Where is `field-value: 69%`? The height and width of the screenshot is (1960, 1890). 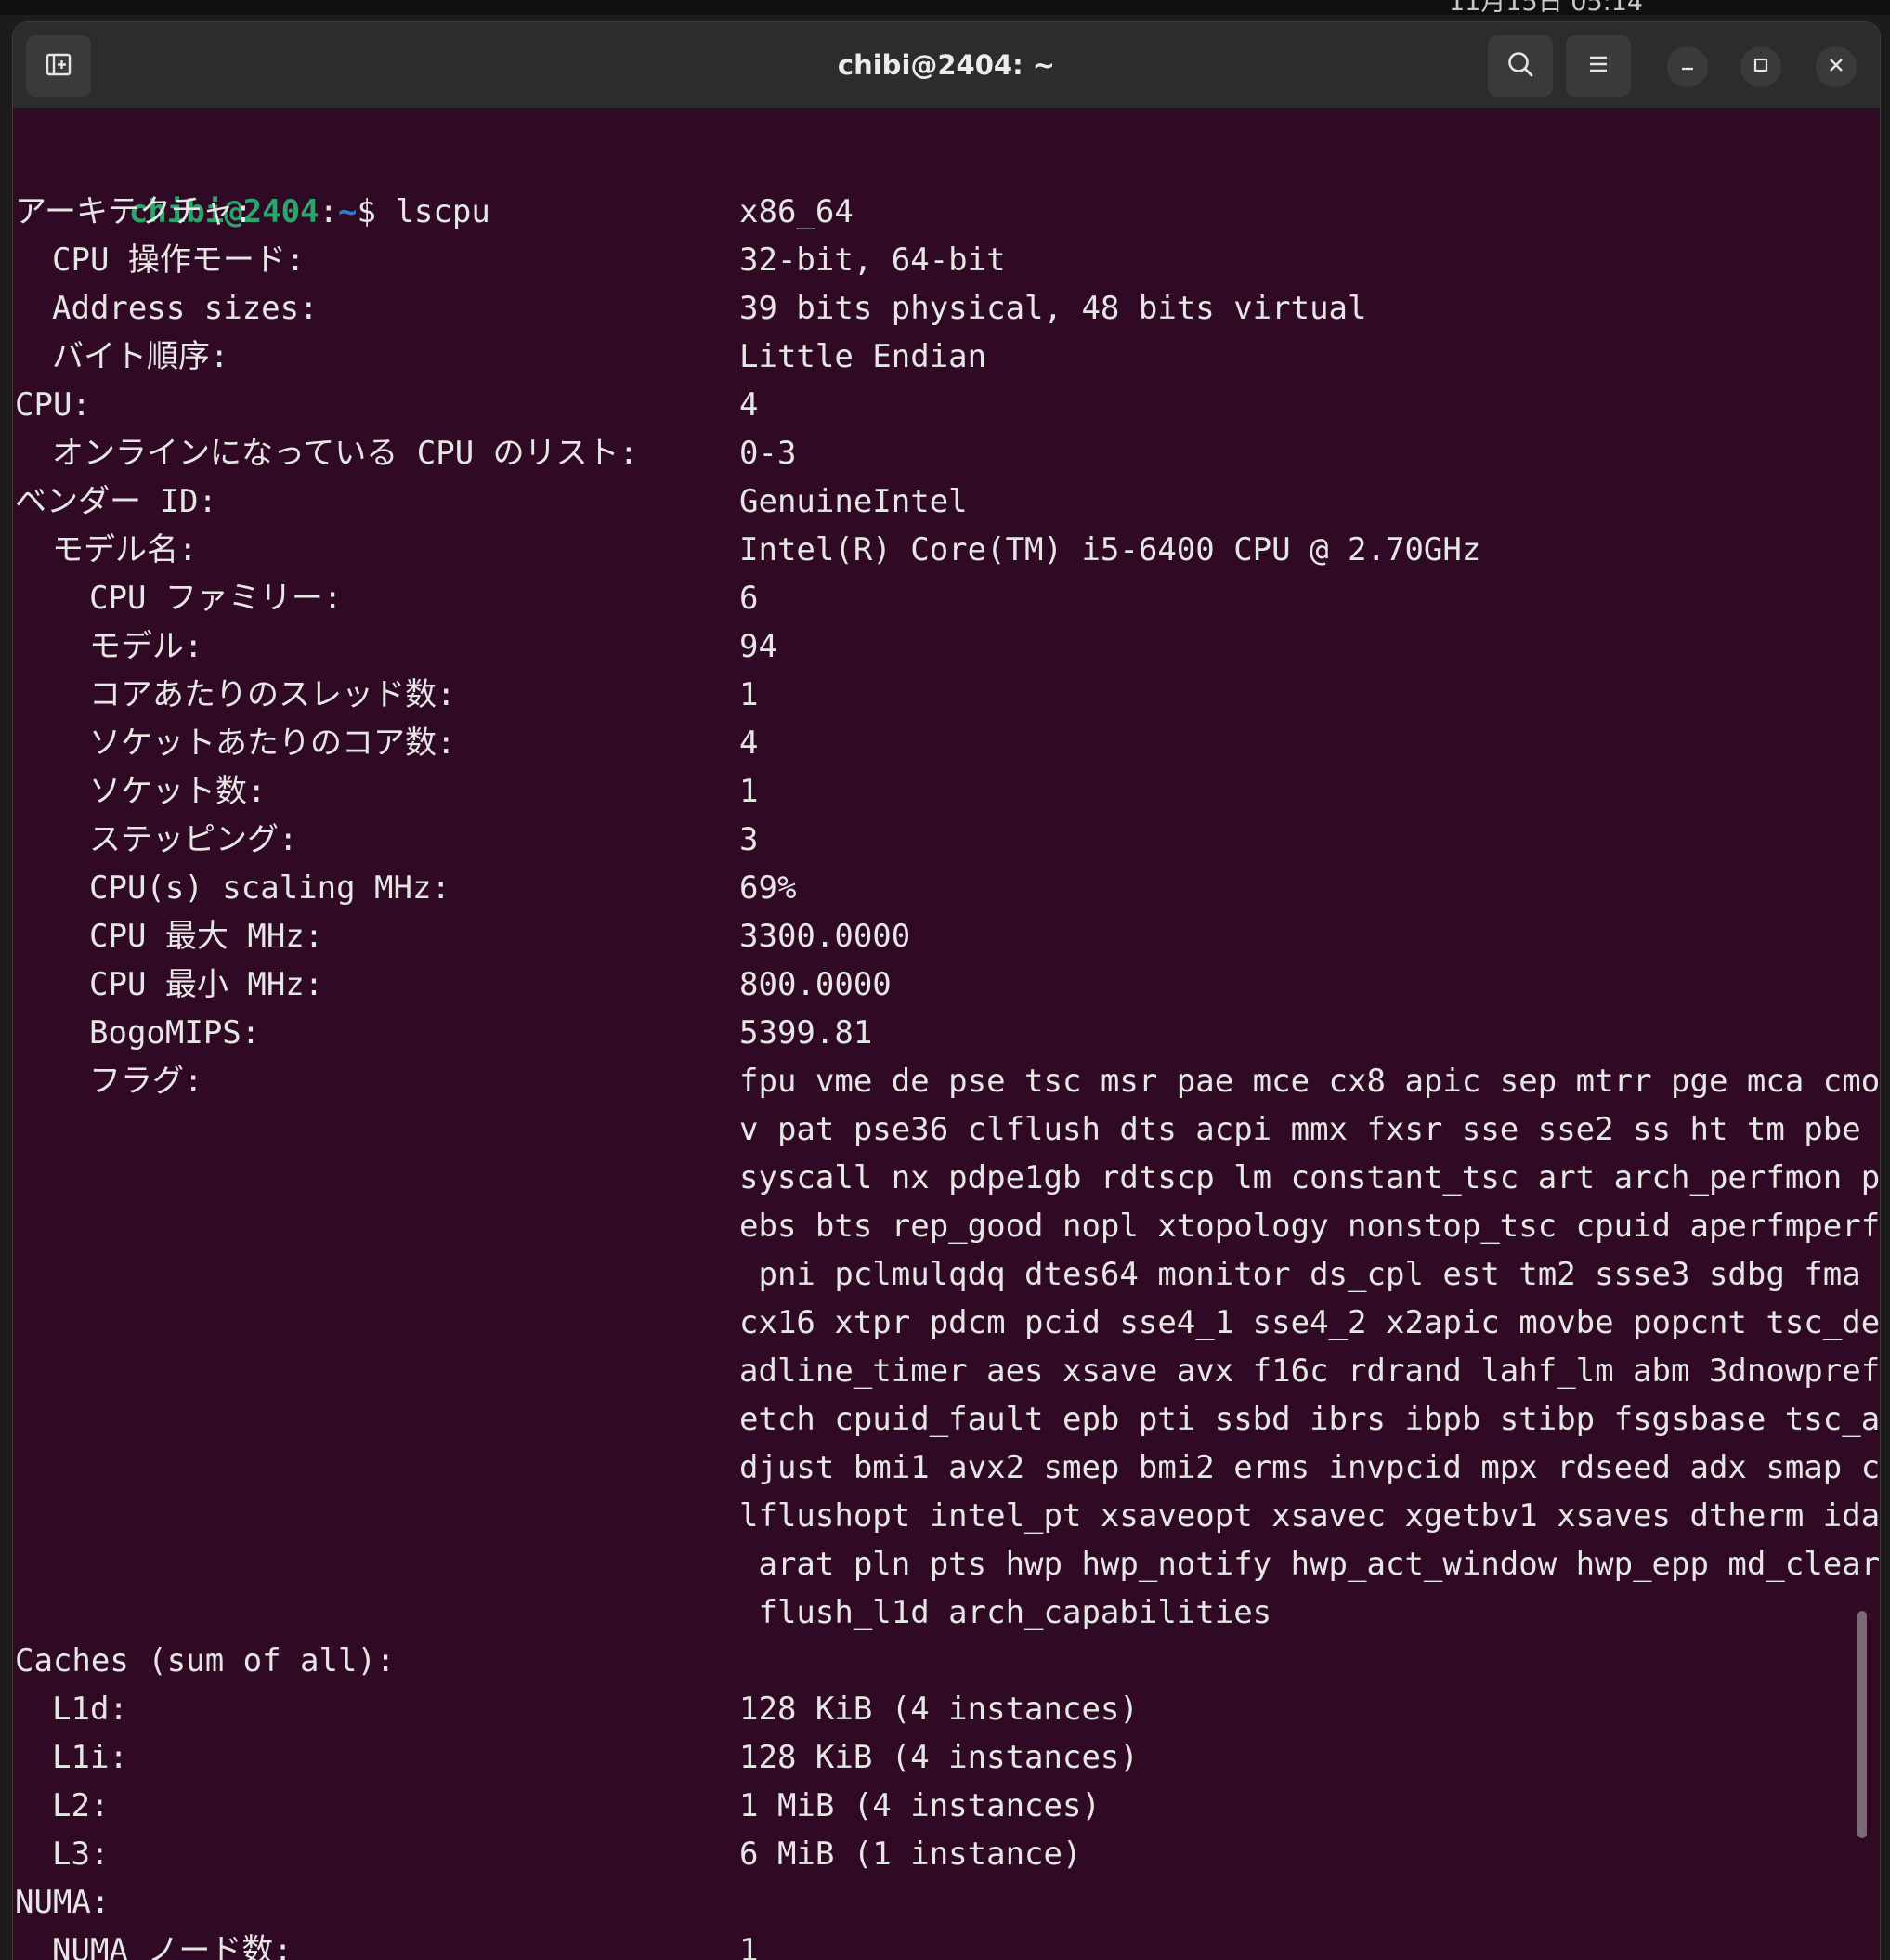
field-value: 69% is located at coordinates (768, 888).